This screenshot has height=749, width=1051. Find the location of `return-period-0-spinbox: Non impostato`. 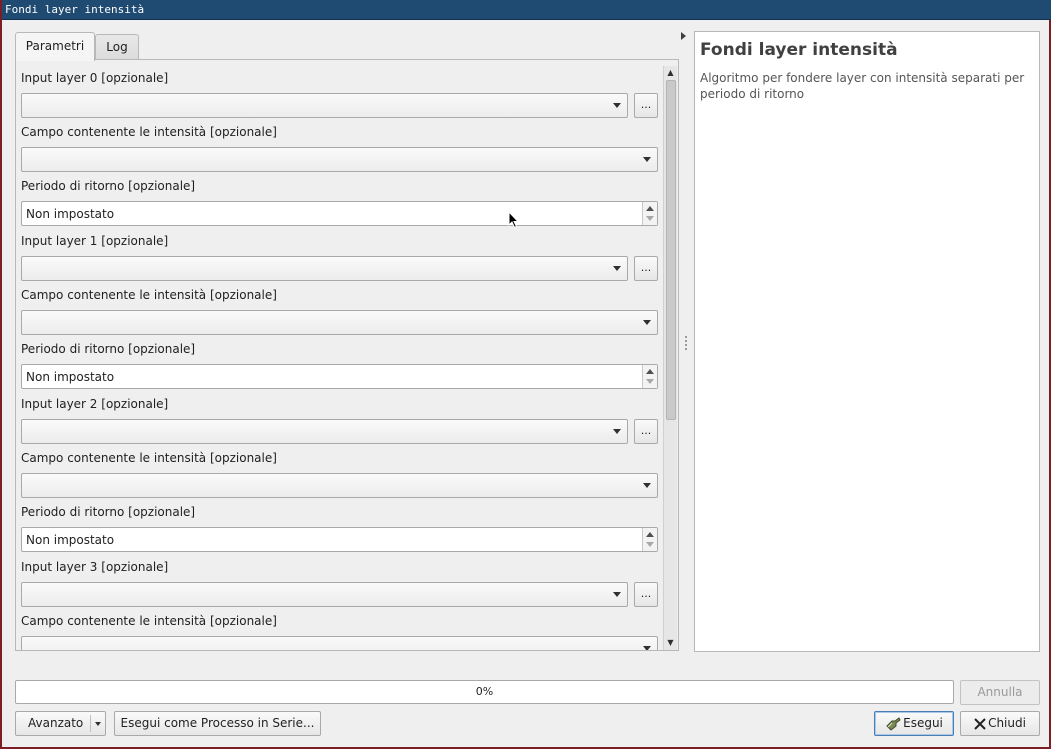

return-period-0-spinbox: Non impostato is located at coordinates (339, 213).